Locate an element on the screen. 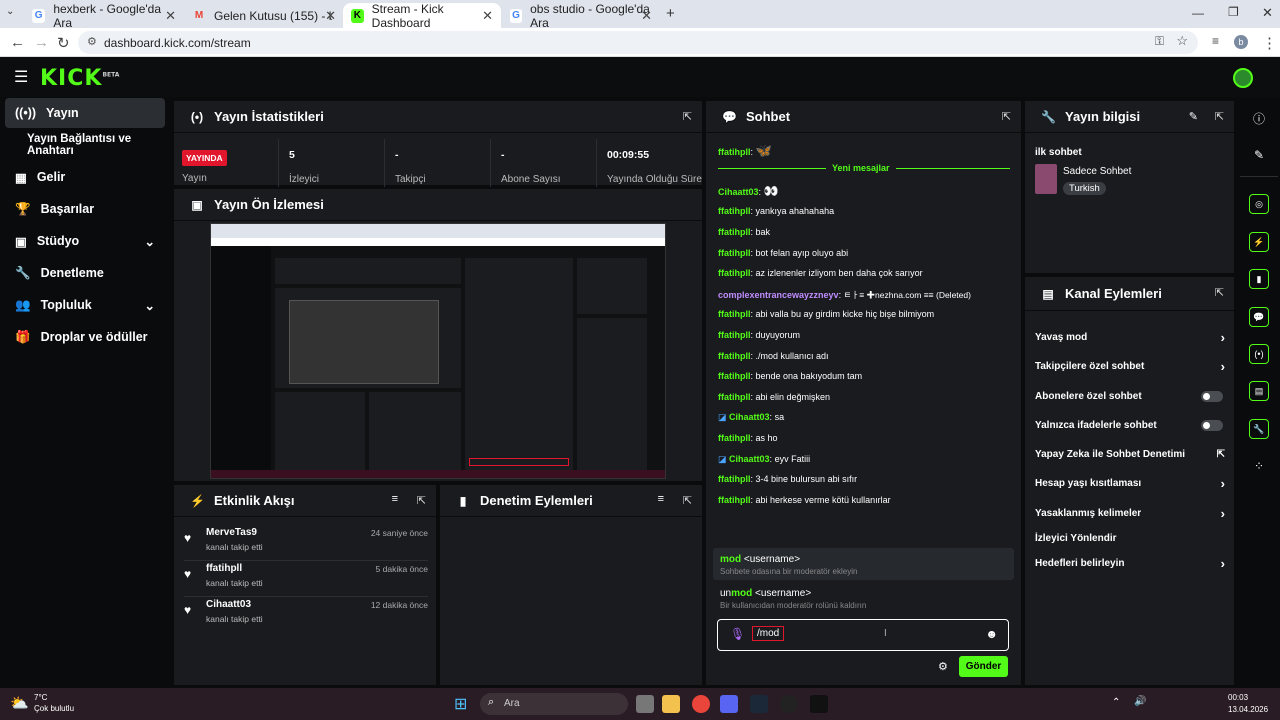 The image size is (1280, 720). edit-pencil-icon: ✎ is located at coordinates (1193, 116).